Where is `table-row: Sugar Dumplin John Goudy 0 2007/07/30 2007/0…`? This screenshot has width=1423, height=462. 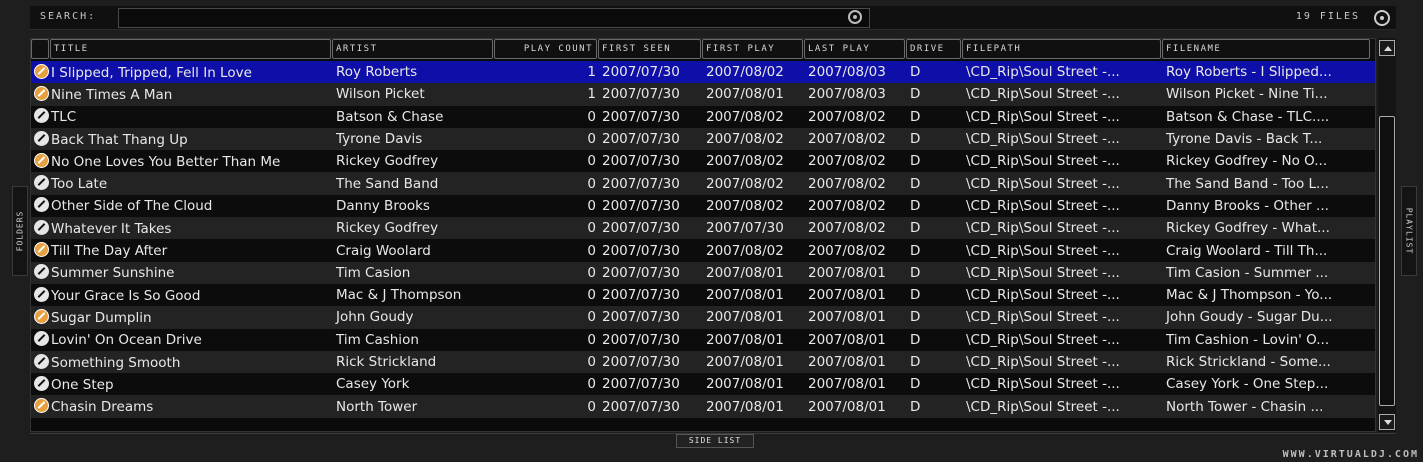
table-row: Sugar Dumplin John Goudy 0 2007/07/30 2007/0… is located at coordinates (703, 317).